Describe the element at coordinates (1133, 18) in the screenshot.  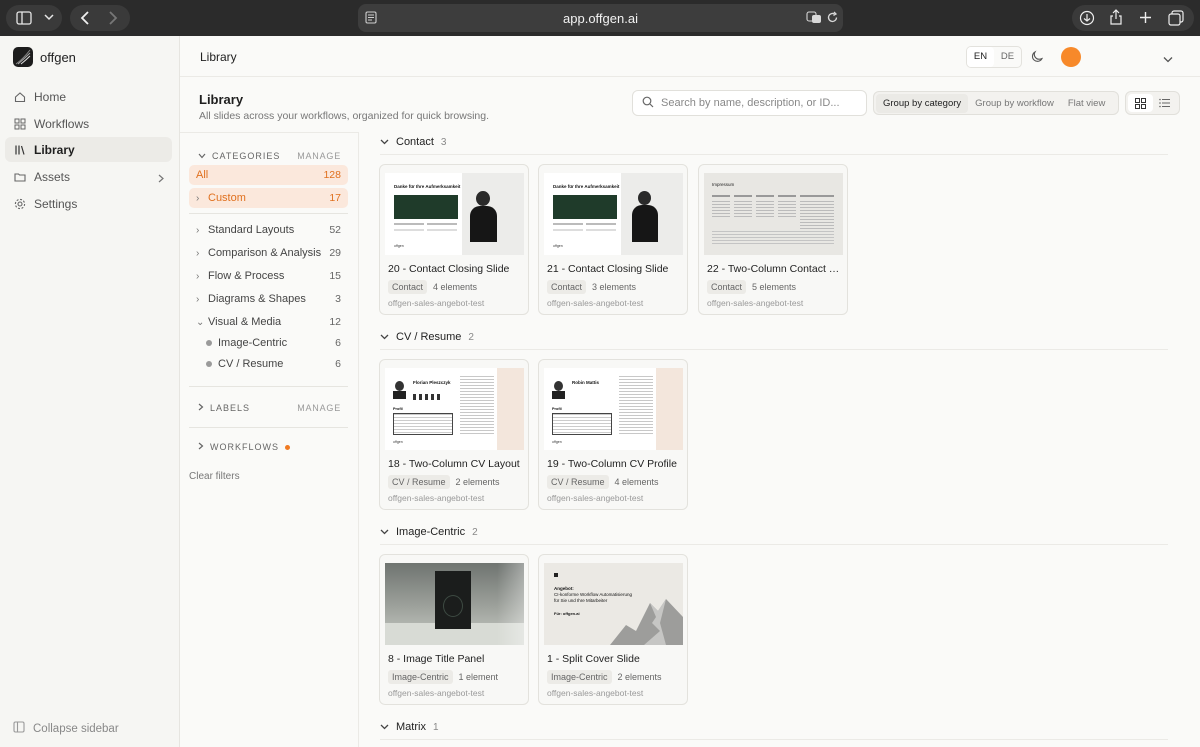
I see `browser-actions` at that location.